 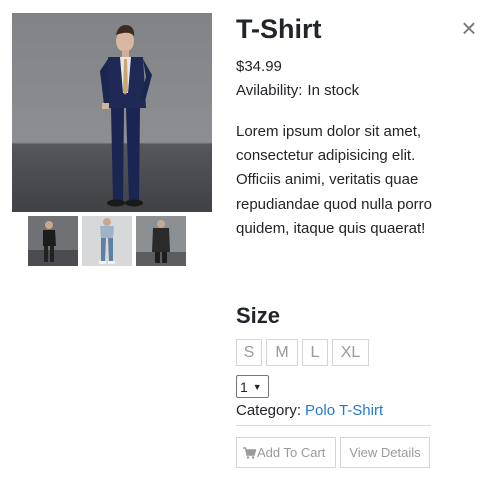 What do you see at coordinates (344, 410) in the screenshot?
I see `category-link: Polo T-Shirt` at bounding box center [344, 410].